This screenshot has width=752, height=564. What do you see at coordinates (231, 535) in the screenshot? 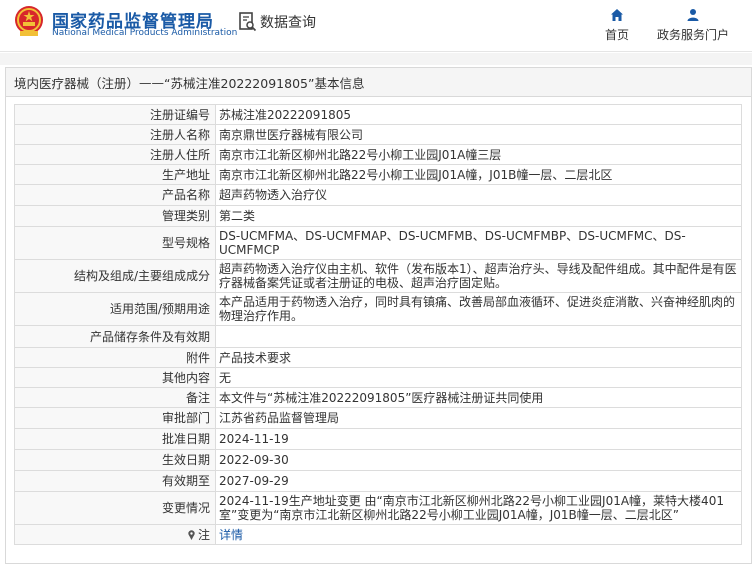
I see `details-link: 详情` at bounding box center [231, 535].